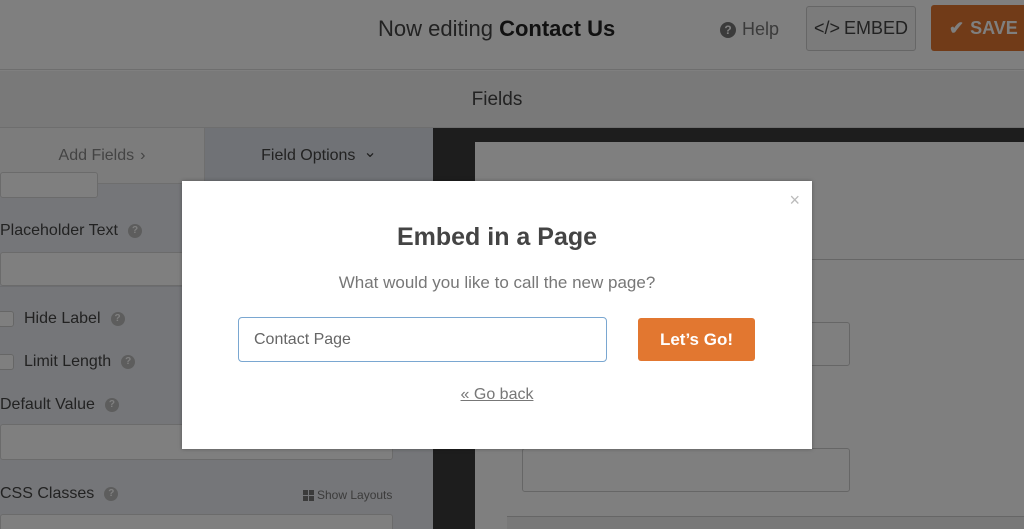 The image size is (1024, 529). I want to click on page-name-input, so click(422, 339).